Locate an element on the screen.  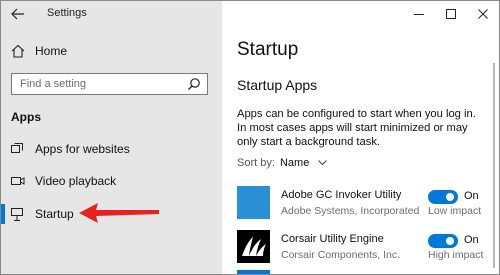
title-bar: Settings is located at coordinates (111, 14).